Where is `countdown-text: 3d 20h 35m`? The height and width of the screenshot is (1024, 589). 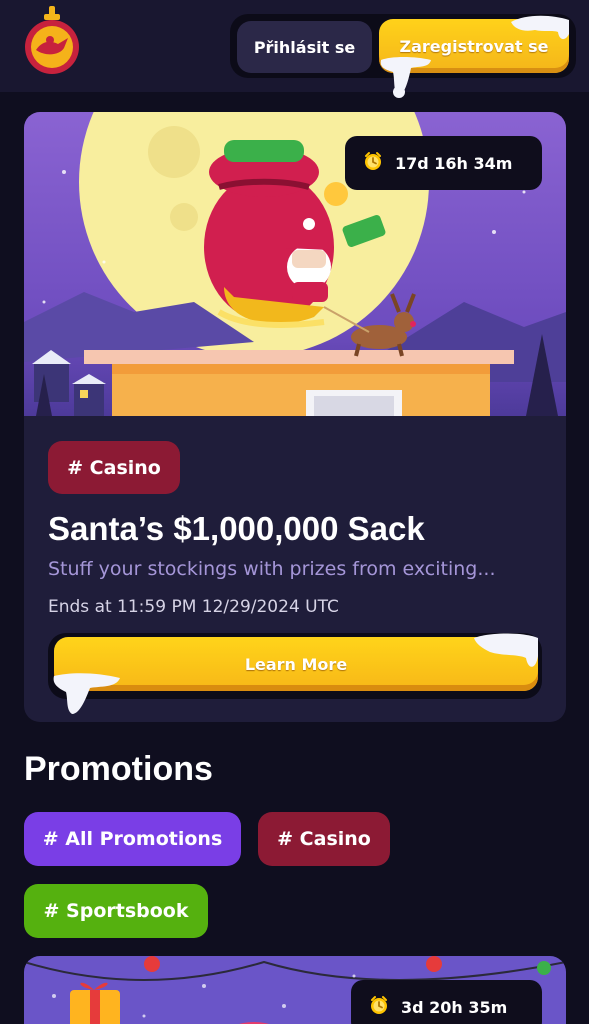 countdown-text: 3d 20h 35m is located at coordinates (454, 1007).